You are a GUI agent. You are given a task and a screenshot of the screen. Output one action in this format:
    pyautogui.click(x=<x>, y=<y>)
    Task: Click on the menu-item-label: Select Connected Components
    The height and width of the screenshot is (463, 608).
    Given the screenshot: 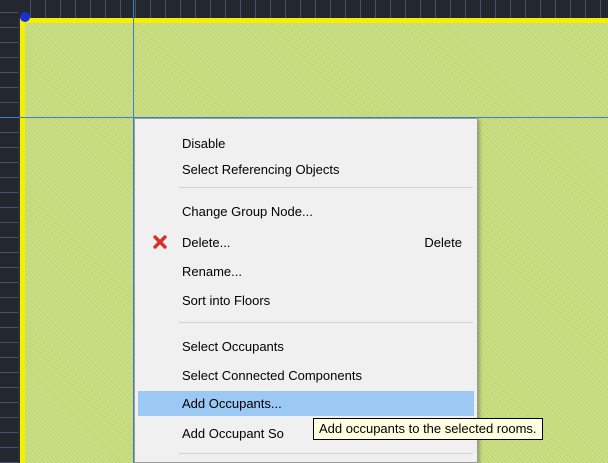 What is the action you would take?
    pyautogui.click(x=272, y=375)
    